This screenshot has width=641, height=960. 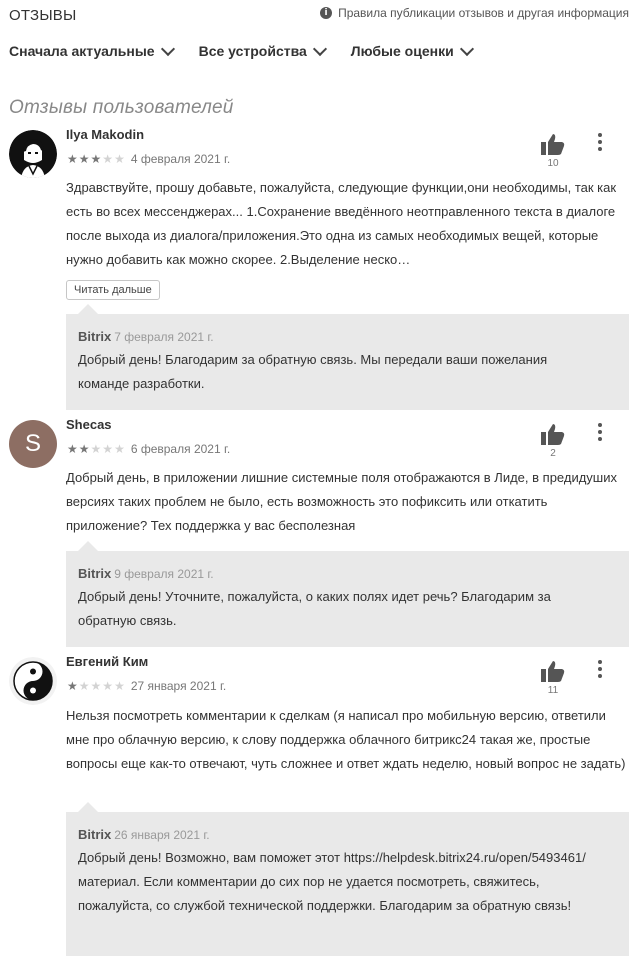 What do you see at coordinates (178, 686) in the screenshot?
I see `review-date: 27 января 2021 г.` at bounding box center [178, 686].